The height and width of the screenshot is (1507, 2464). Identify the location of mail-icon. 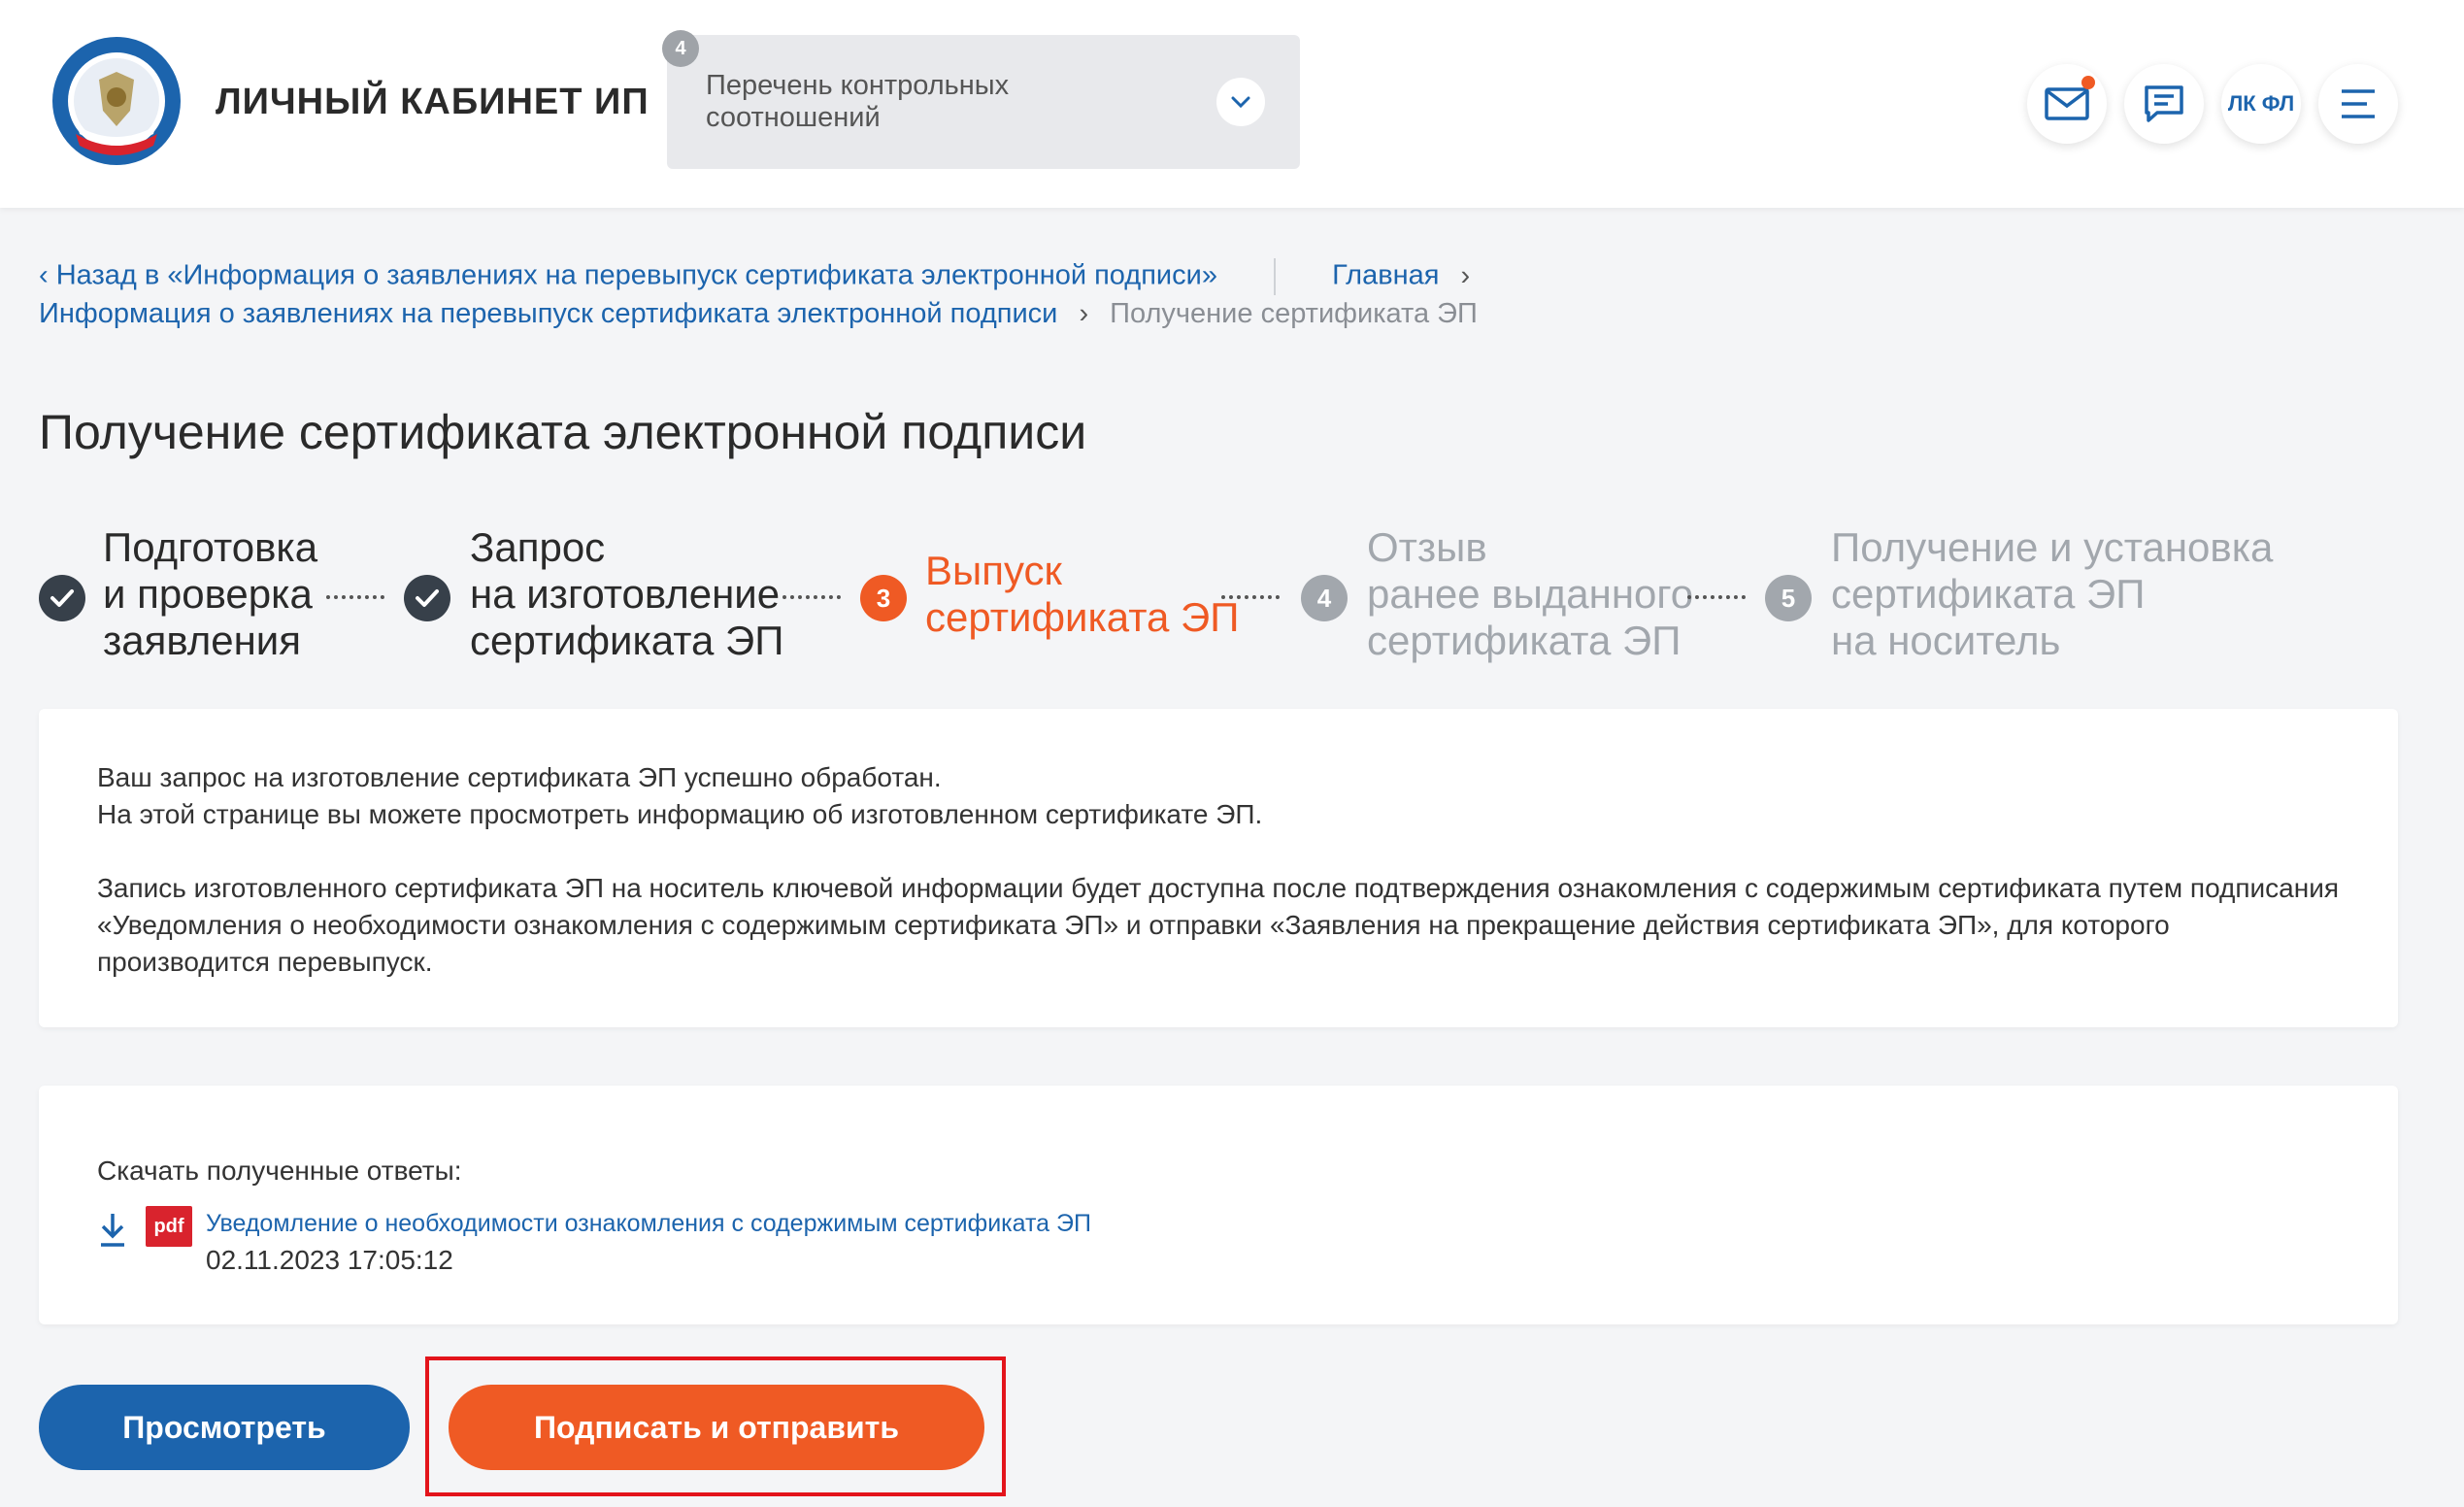
(2067, 103).